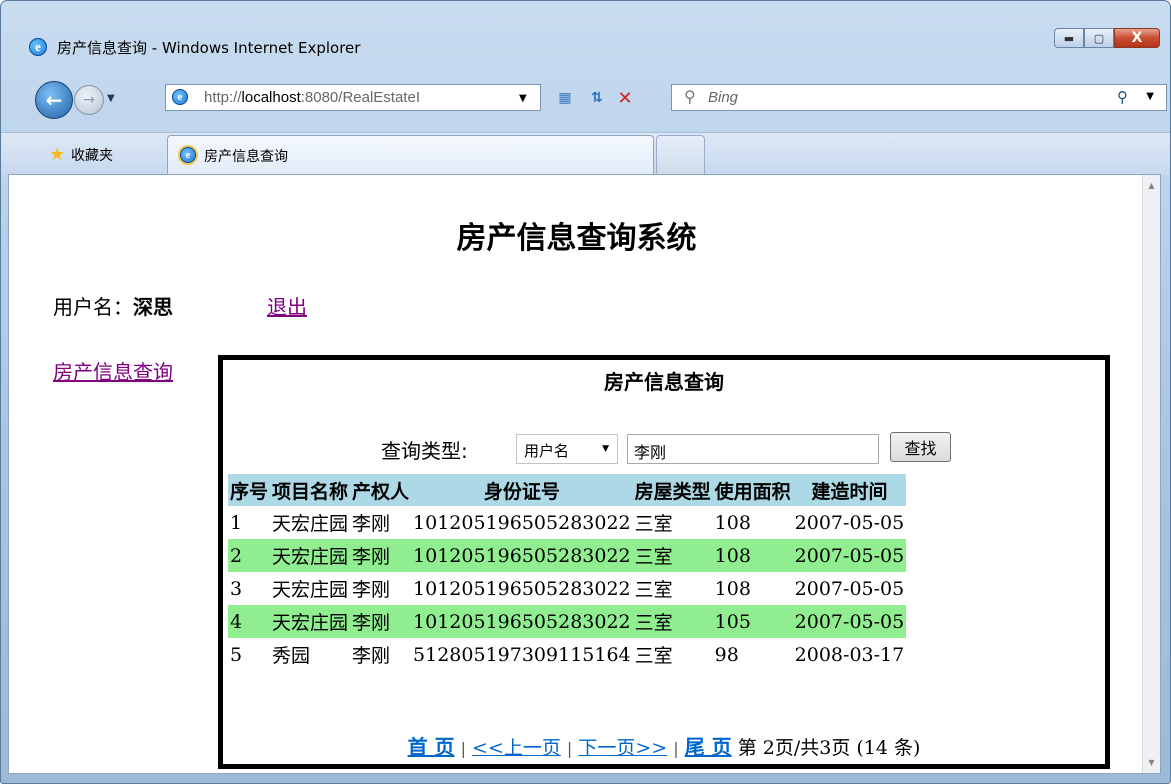 Image resolution: width=1171 pixels, height=784 pixels. Describe the element at coordinates (920, 447) in the screenshot. I see `search-button: 查找` at that location.